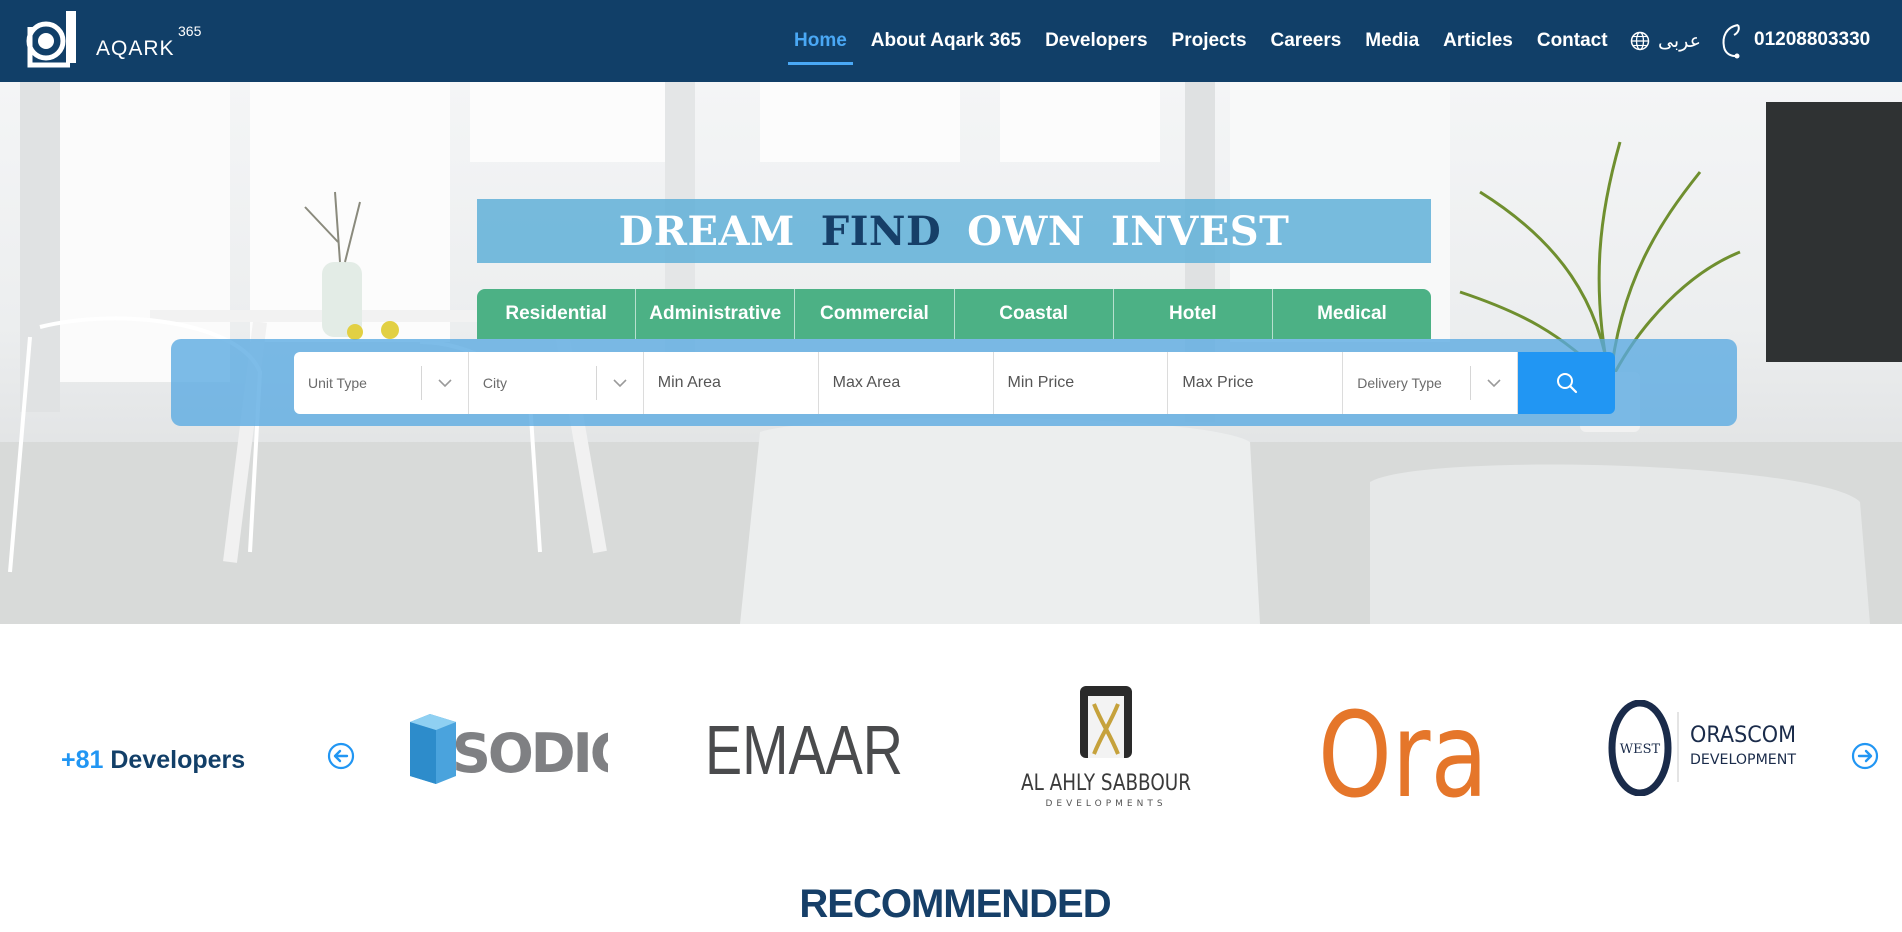  What do you see at coordinates (1106, 783) in the screenshot?
I see `al-ahly-sabbour-text: AL AHLY SABBOUR` at bounding box center [1106, 783].